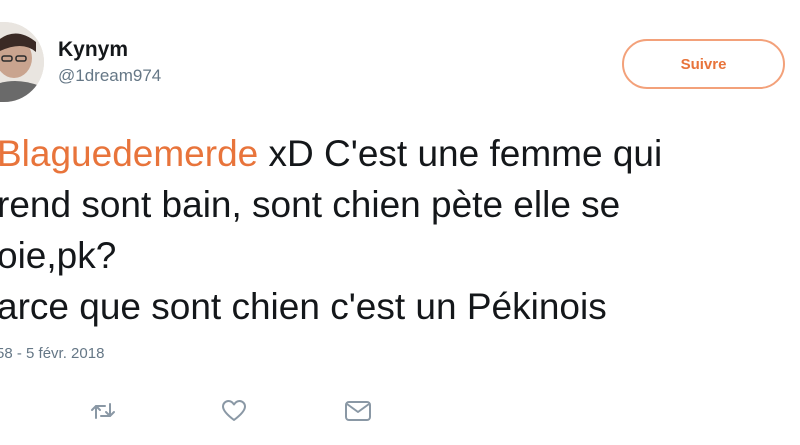  I want to click on author-info: Kynym @1dream974, so click(109, 62).